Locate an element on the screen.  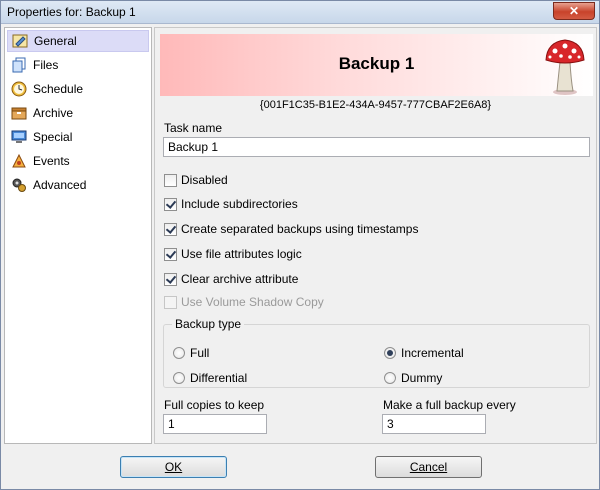
dummy-label: Dummy is located at coordinates (422, 378).